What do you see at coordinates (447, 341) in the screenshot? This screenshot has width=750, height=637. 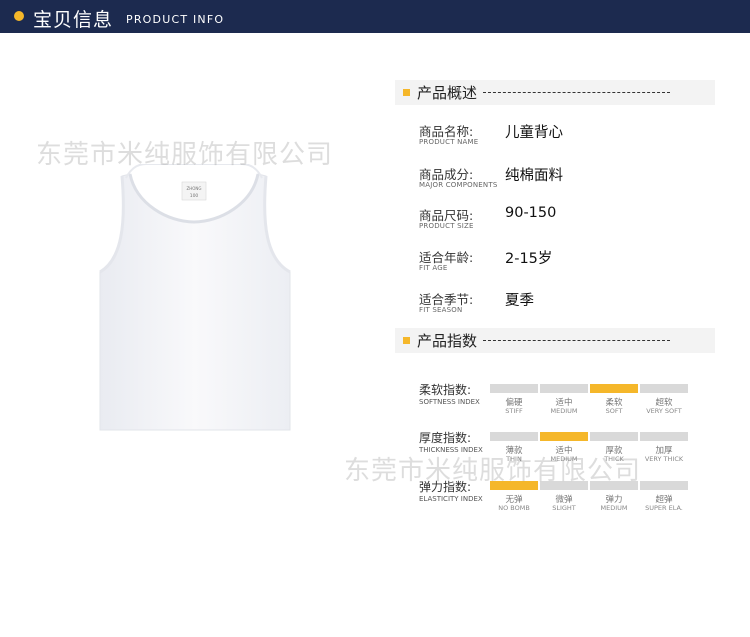 I see `section-title-index: 产品指数` at bounding box center [447, 341].